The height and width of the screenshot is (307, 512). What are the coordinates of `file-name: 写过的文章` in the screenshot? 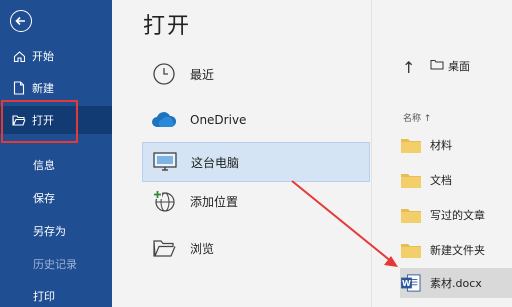 It's located at (457, 215).